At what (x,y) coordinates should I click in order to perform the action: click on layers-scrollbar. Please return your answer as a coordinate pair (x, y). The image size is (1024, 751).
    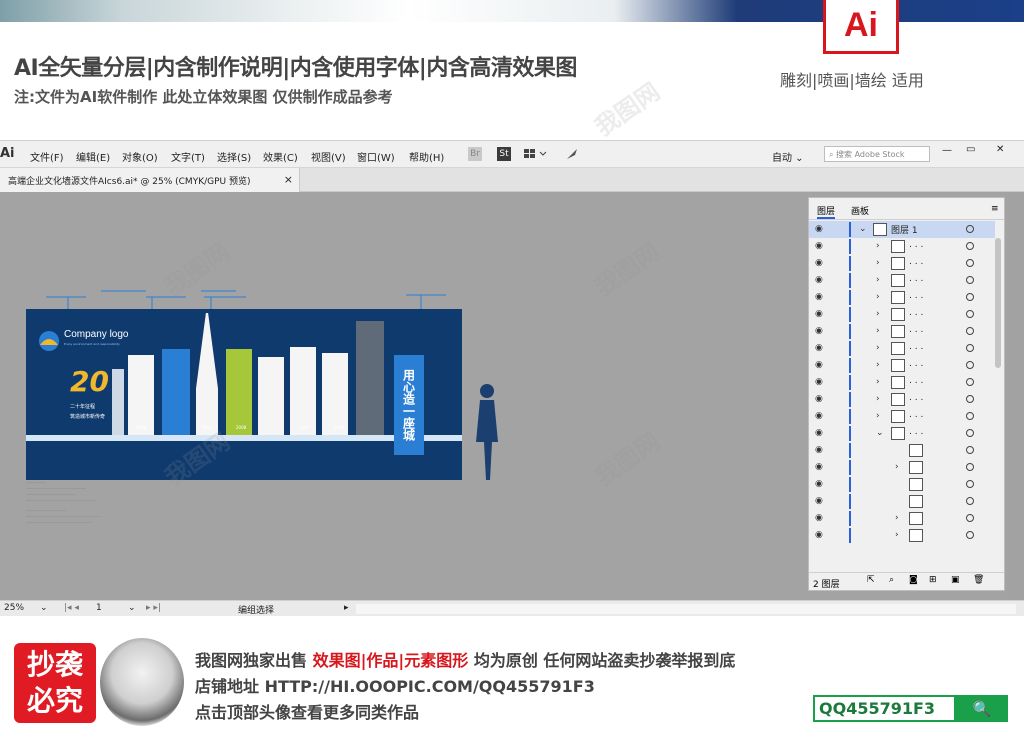
    Looking at the image, I should click on (998, 303).